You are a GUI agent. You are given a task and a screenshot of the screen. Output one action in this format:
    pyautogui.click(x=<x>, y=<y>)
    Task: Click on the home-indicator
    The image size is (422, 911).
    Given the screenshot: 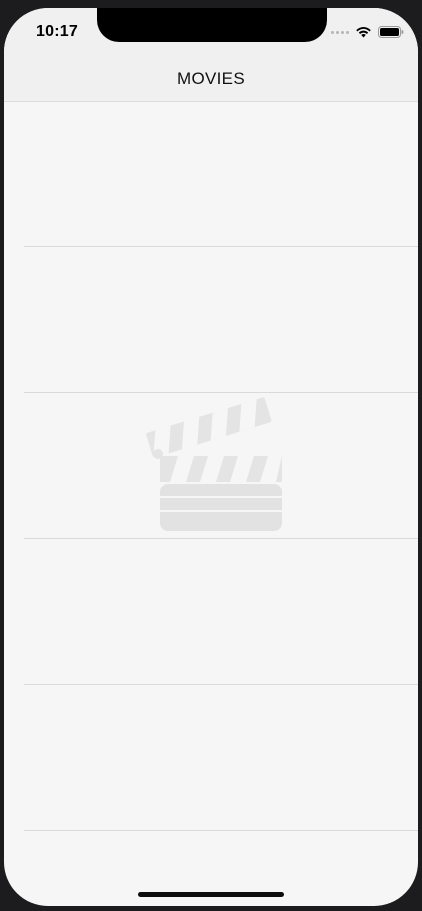 What is the action you would take?
    pyautogui.click(x=211, y=894)
    